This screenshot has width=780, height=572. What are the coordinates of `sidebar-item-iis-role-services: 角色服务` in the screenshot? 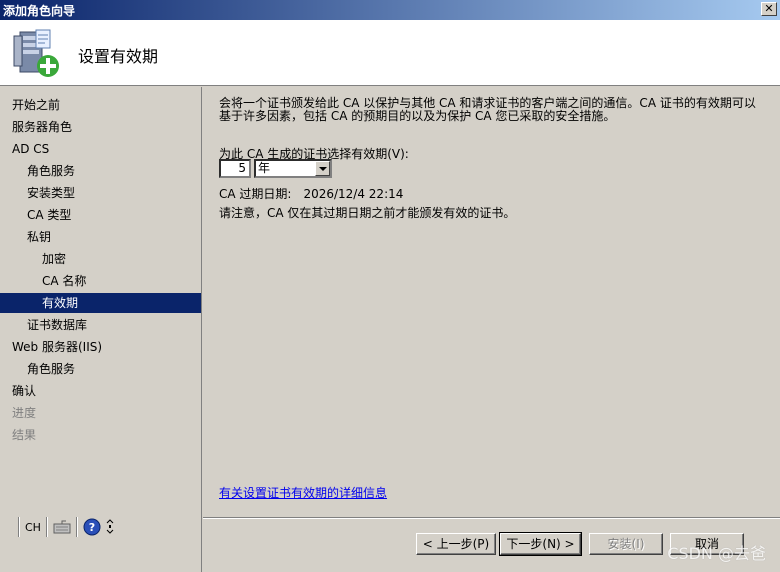 It's located at (100, 369).